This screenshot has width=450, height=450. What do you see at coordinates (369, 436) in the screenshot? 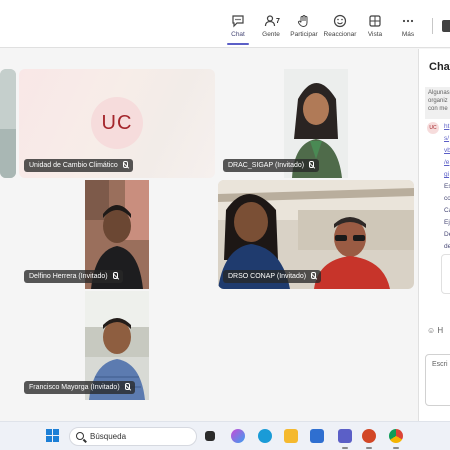
I see `powerpoint-icon` at bounding box center [369, 436].